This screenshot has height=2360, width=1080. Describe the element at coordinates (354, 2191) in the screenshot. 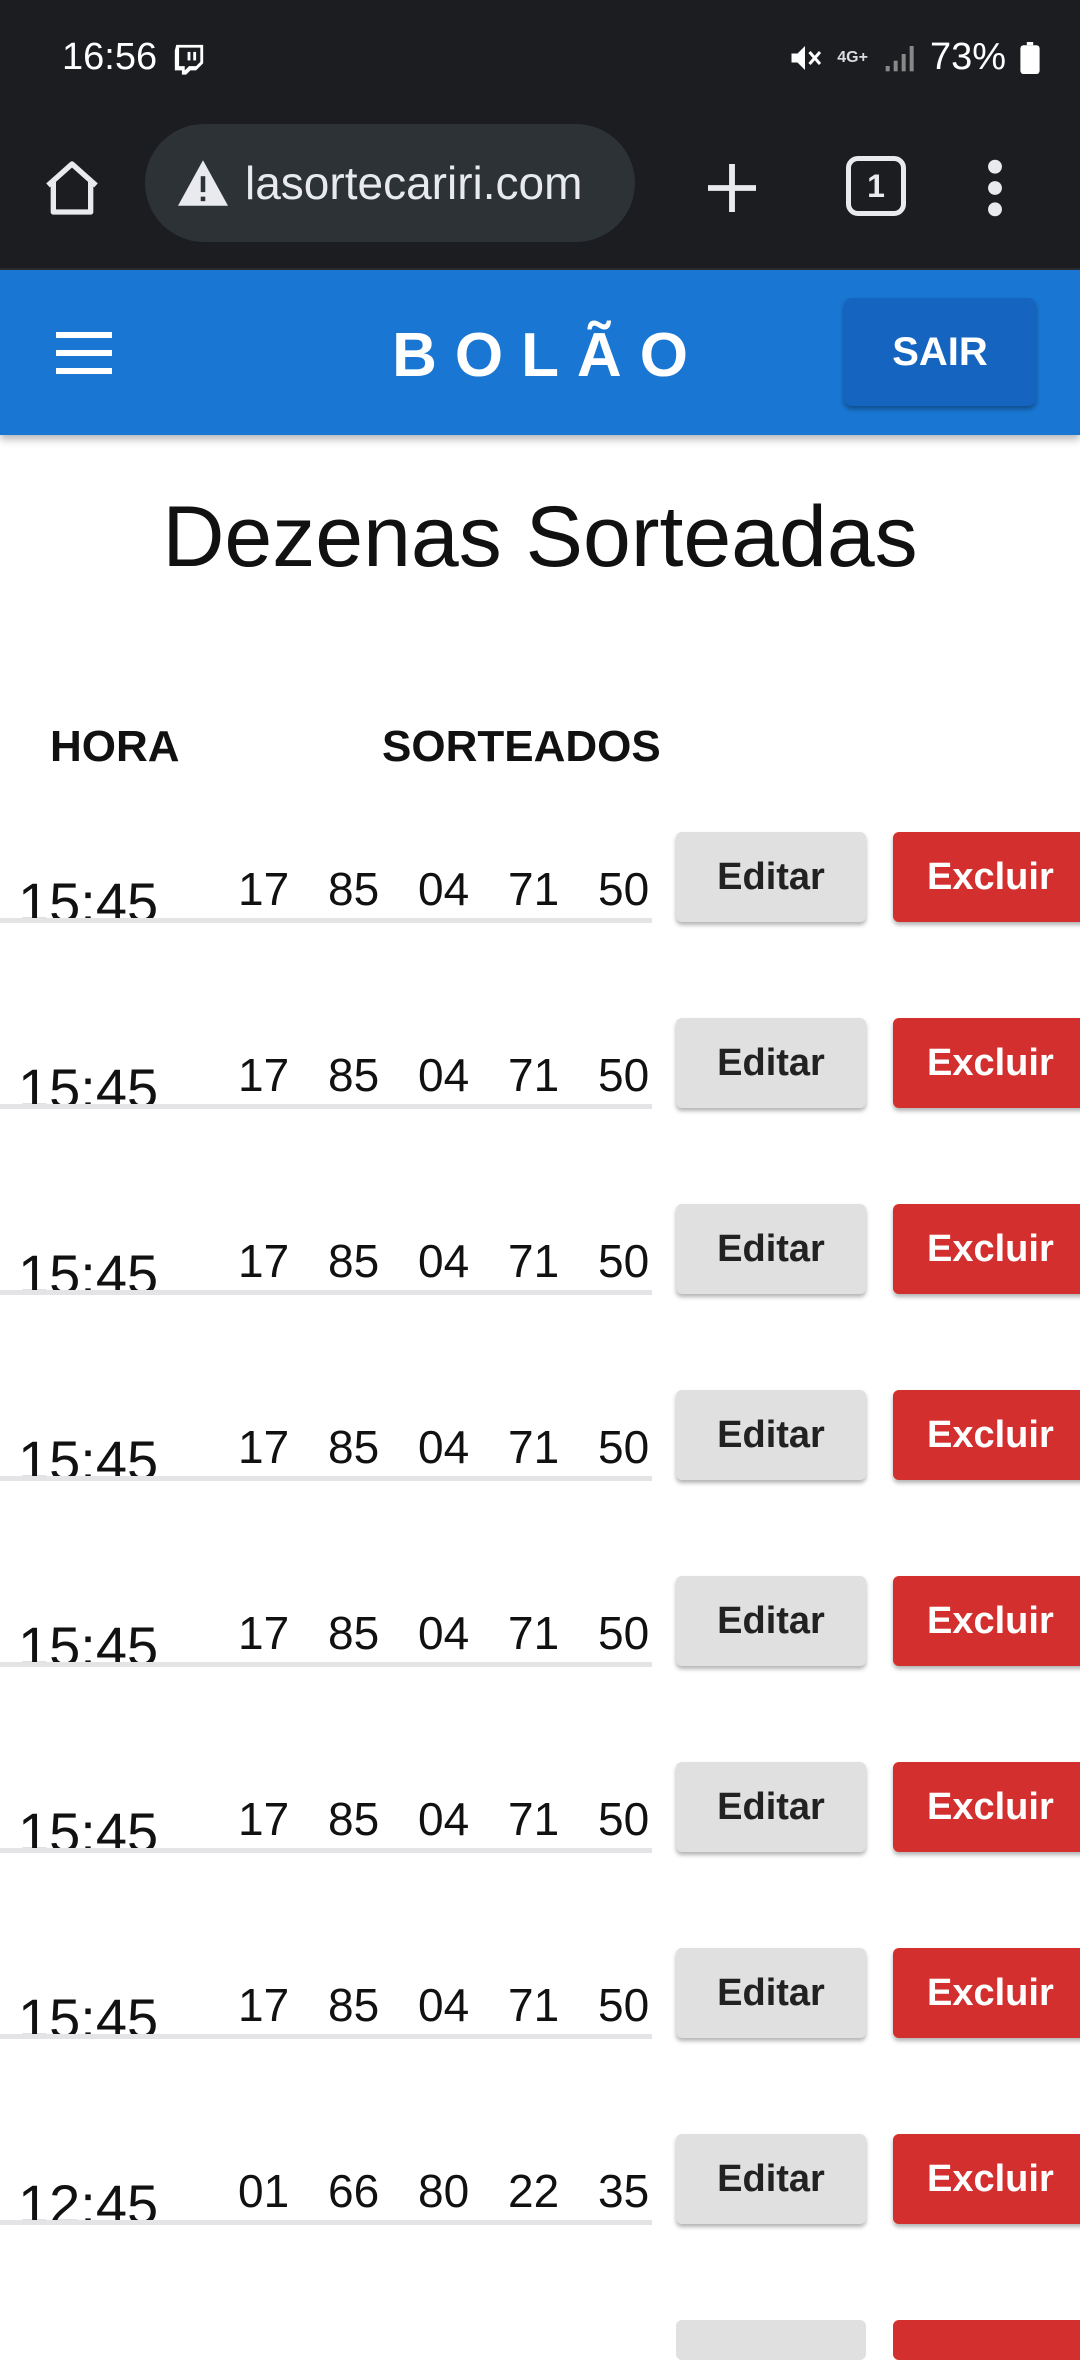

I see `drawn-number: 66` at that location.